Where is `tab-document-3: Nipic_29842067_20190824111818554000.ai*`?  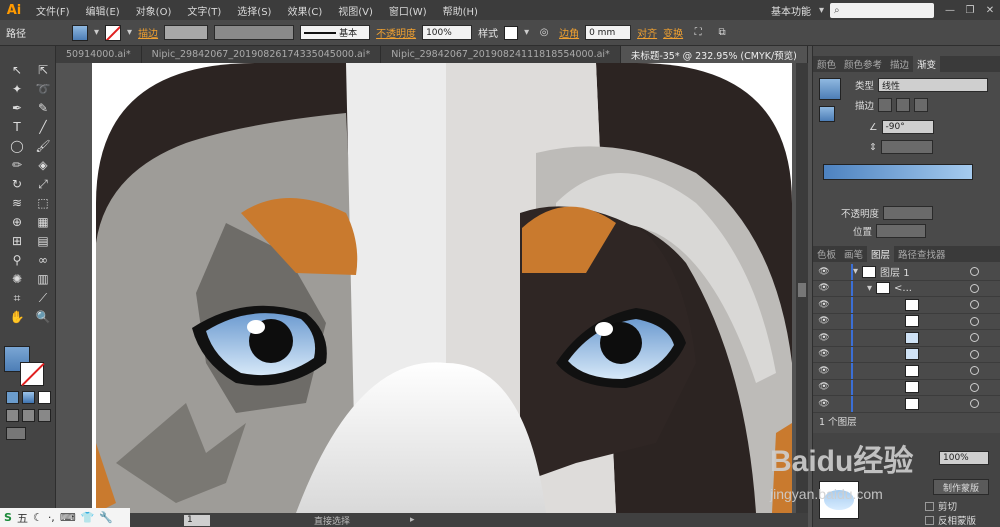 tab-document-3: Nipic_29842067_20190824111818554000.ai* is located at coordinates (501, 54).